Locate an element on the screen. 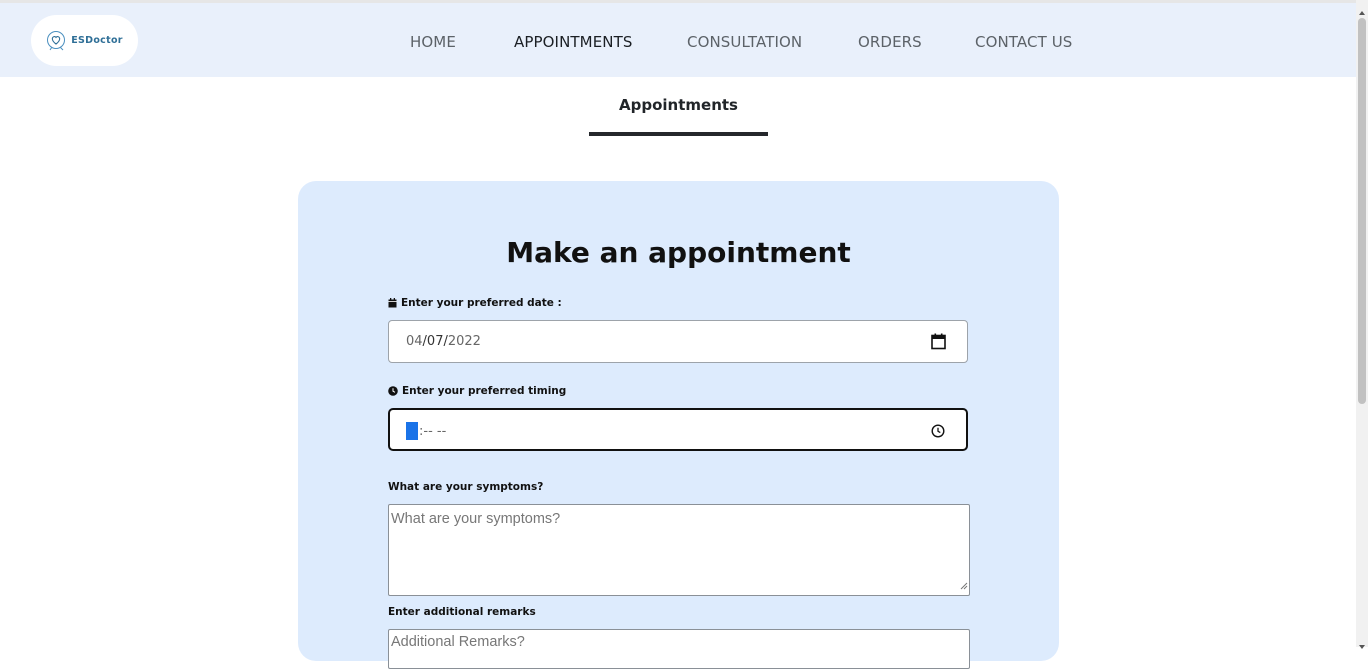 The width and height of the screenshot is (1368, 669). nav-orders: ORDERS is located at coordinates (890, 42).